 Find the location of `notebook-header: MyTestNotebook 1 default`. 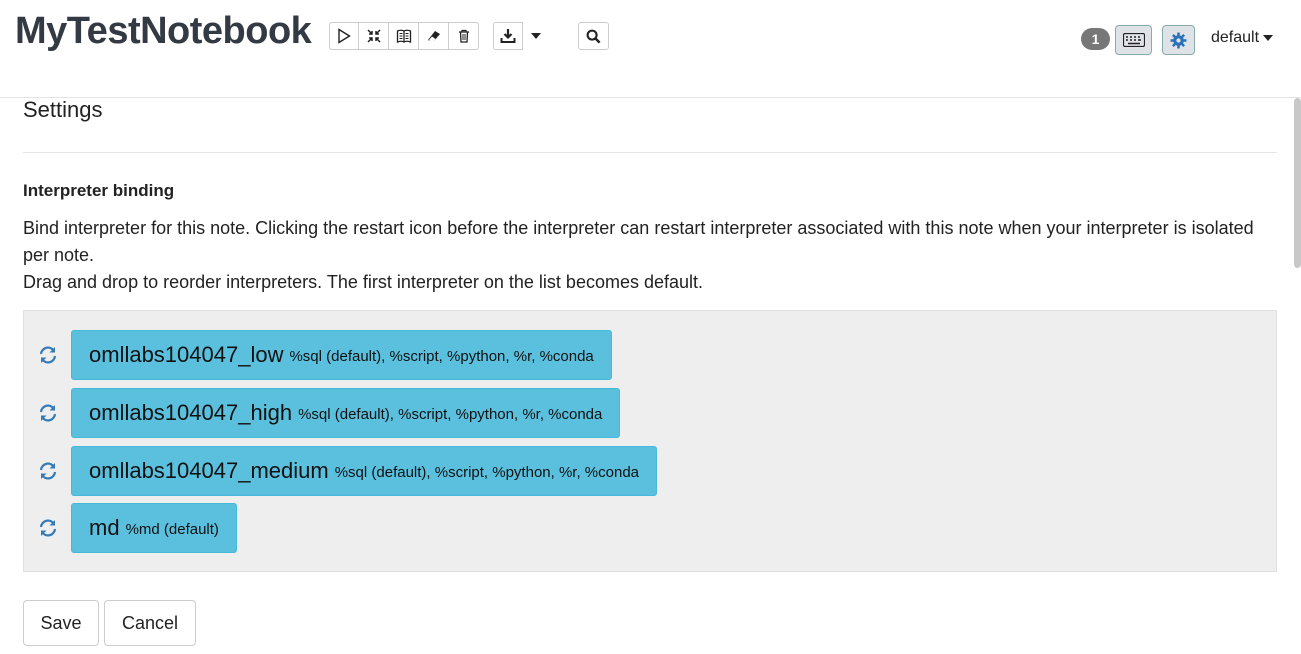

notebook-header: MyTestNotebook 1 default is located at coordinates (650, 49).